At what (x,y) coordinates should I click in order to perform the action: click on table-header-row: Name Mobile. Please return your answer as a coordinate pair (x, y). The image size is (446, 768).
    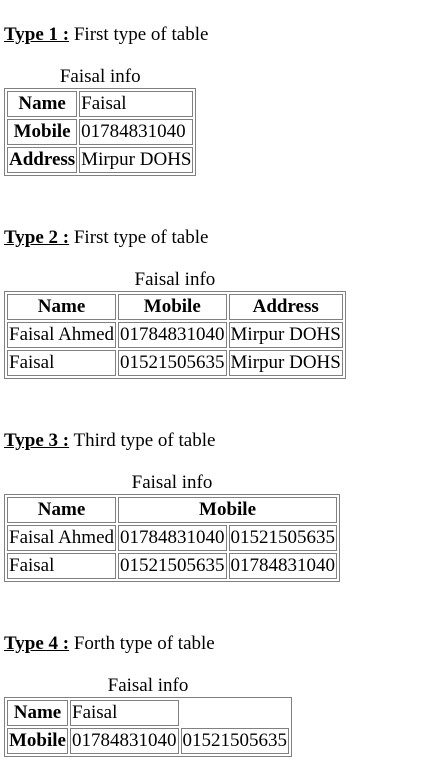
    Looking at the image, I should click on (172, 510).